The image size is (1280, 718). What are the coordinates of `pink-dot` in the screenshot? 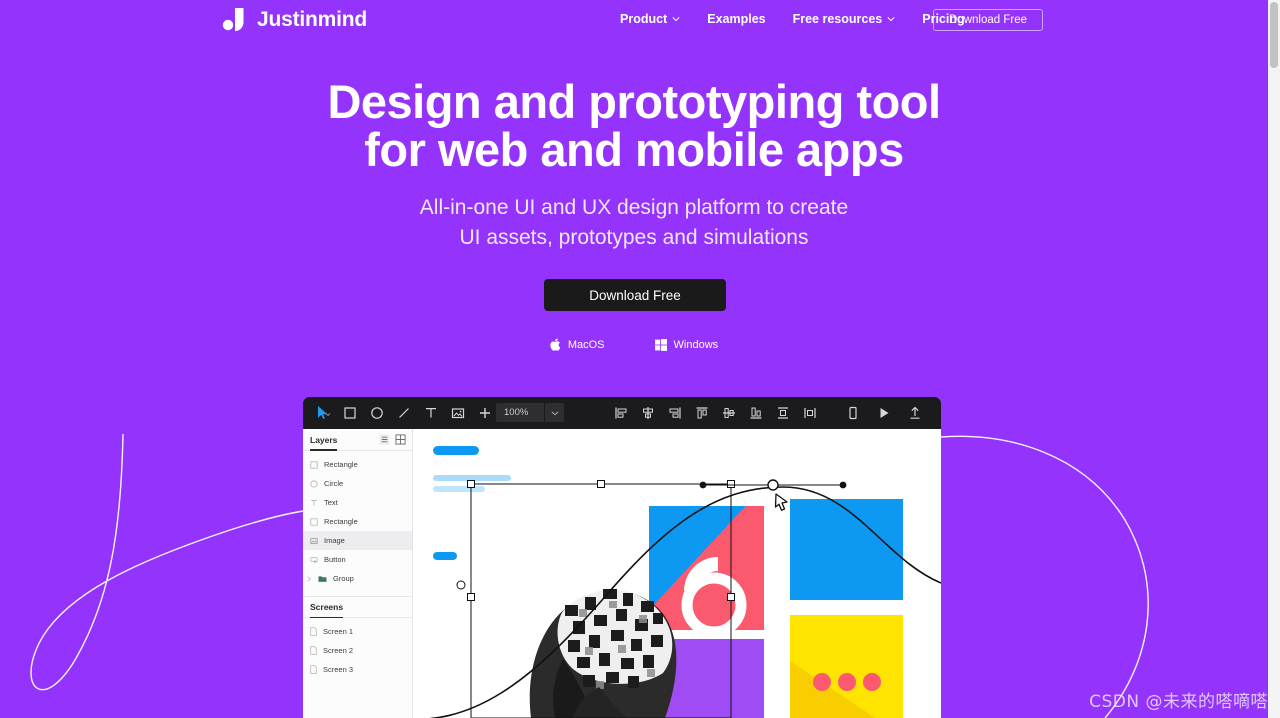 It's located at (872, 682).